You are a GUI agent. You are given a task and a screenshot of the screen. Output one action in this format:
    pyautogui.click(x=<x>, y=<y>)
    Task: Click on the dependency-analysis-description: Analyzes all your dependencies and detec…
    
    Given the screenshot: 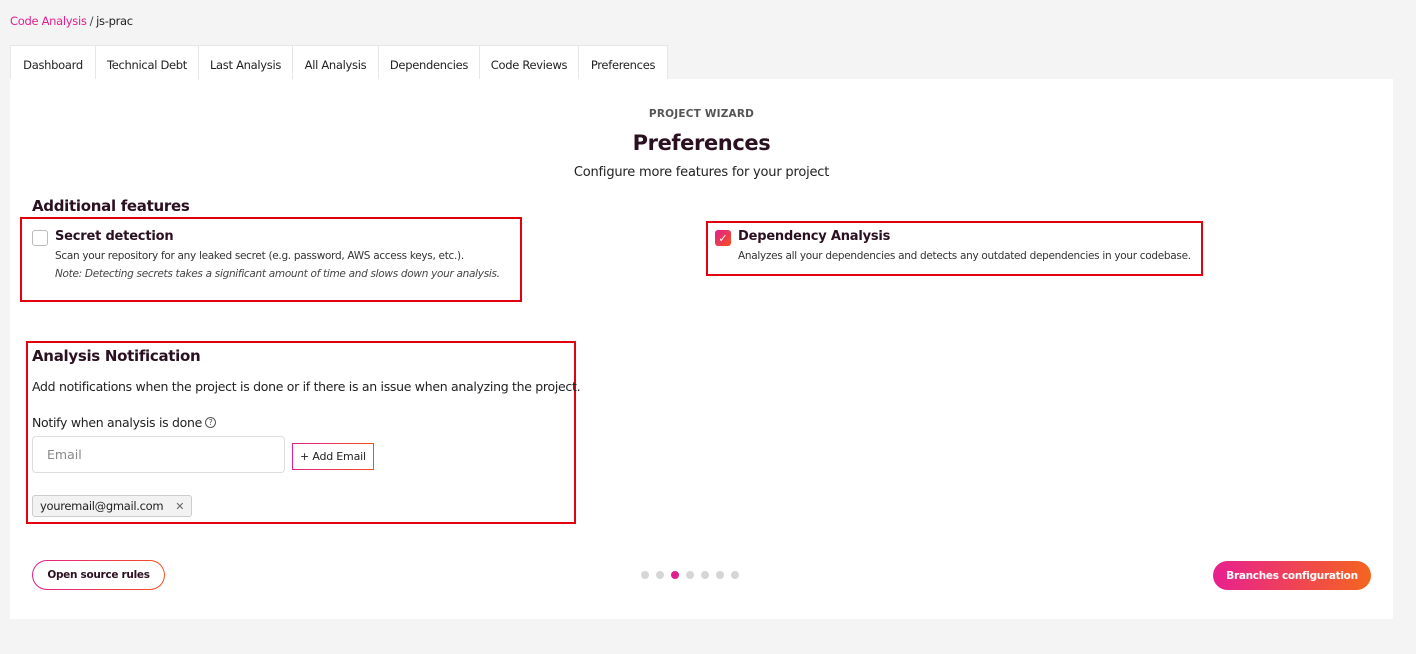 What is the action you would take?
    pyautogui.click(x=964, y=256)
    